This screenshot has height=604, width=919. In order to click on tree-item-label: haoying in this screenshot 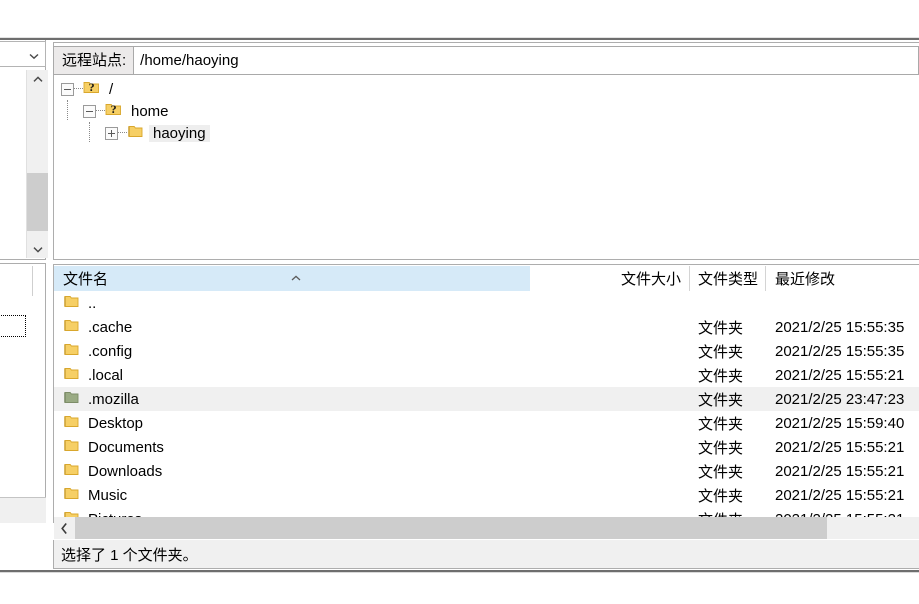, I will do `click(179, 133)`.